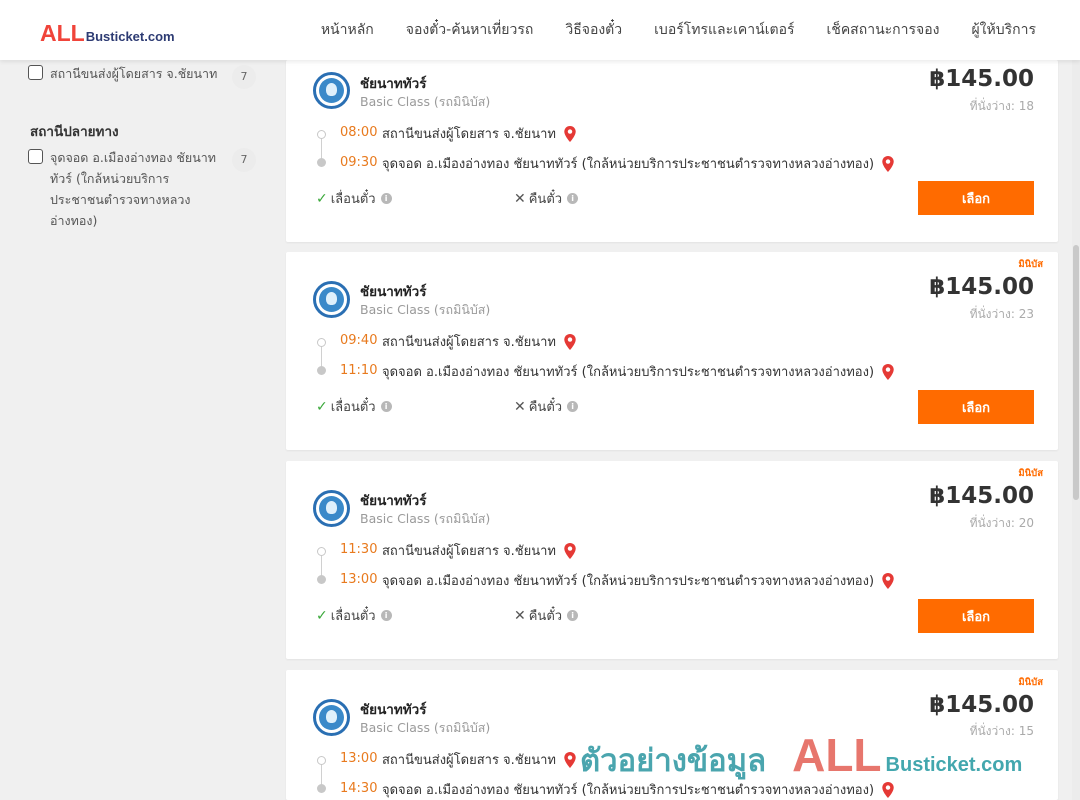 This screenshot has width=1080, height=800. I want to click on nav-home: หน้าหลัก, so click(347, 30).